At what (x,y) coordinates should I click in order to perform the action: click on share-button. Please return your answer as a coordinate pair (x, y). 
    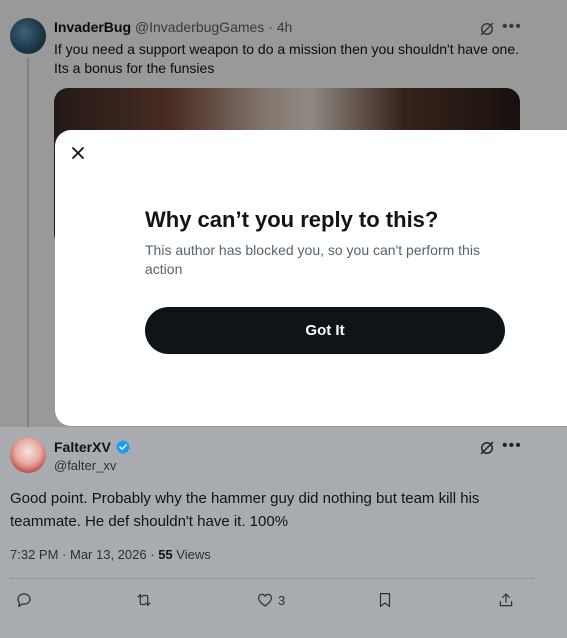
    Looking at the image, I should click on (506, 600).